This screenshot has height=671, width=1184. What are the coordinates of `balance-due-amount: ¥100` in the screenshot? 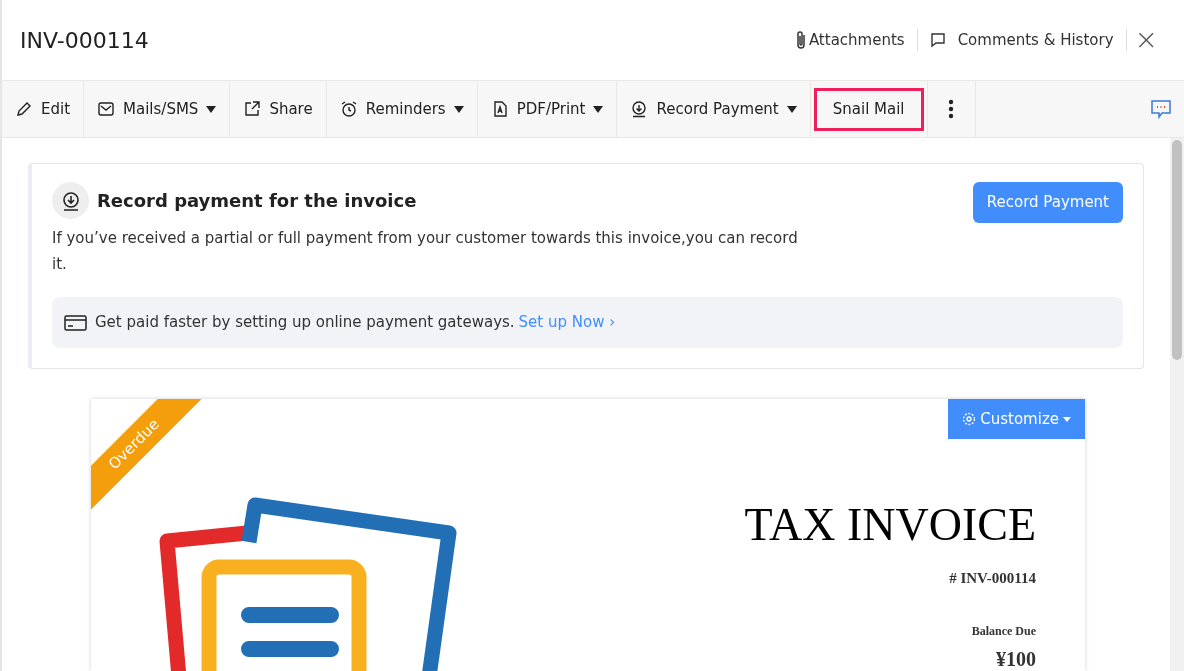 It's located at (1016, 658).